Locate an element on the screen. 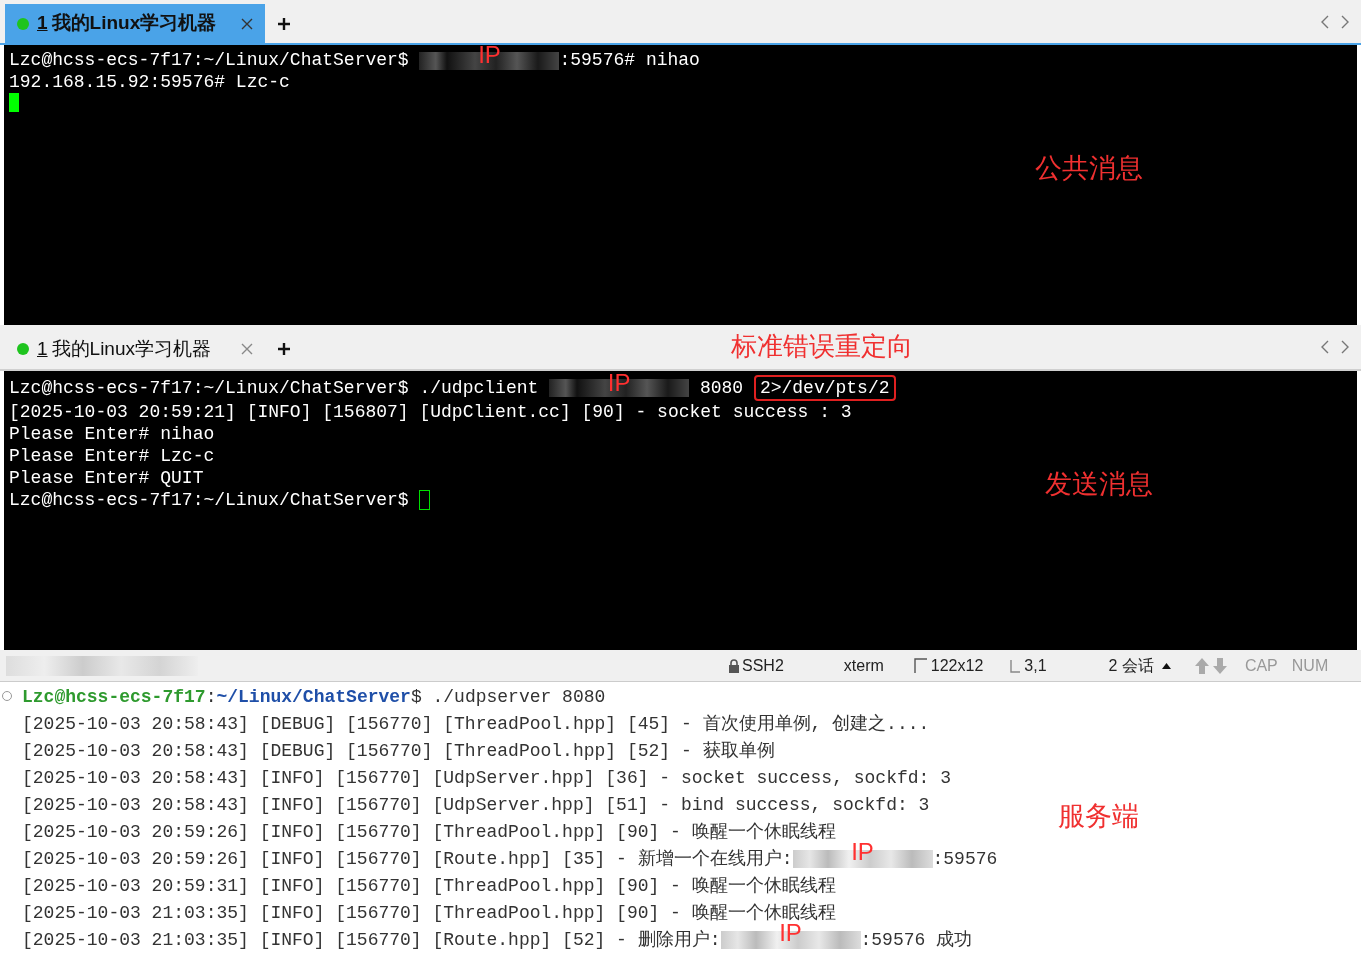 The image size is (1361, 954). num-lock-indicator: NUM is located at coordinates (1310, 665).